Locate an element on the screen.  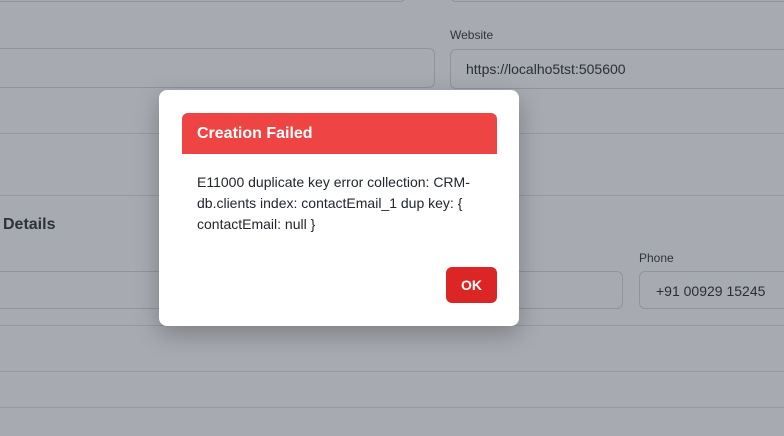
section-heading: Details is located at coordinates (29, 224).